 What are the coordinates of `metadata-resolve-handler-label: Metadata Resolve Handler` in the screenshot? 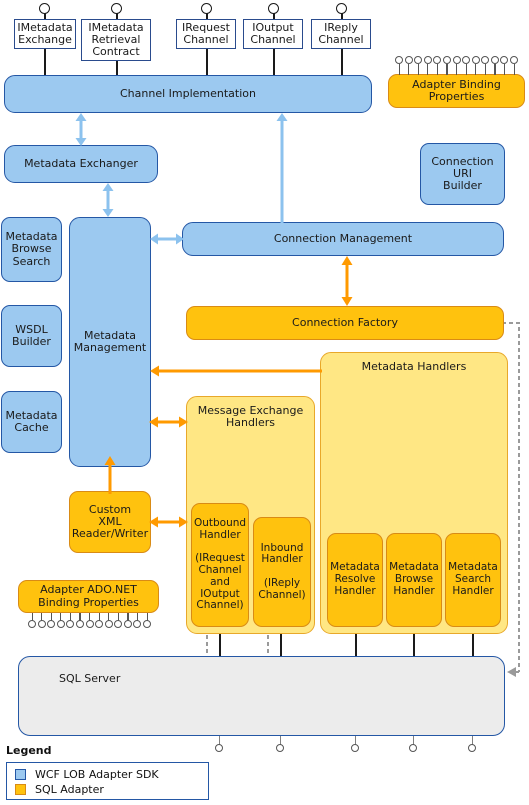 It's located at (355, 579).